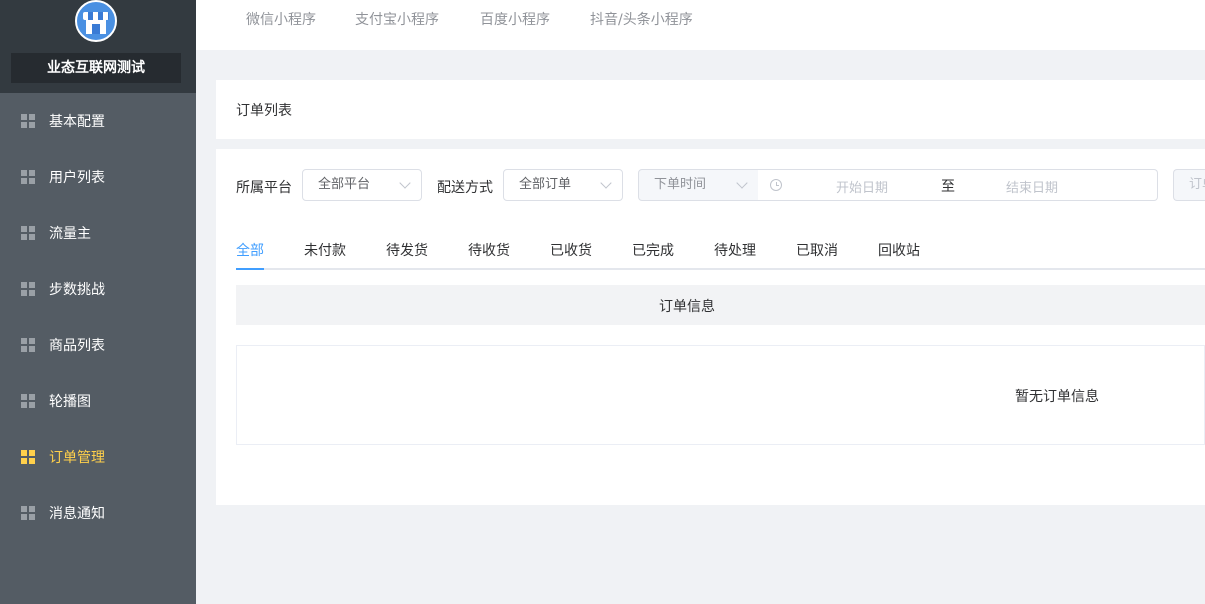 Image resolution: width=1205 pixels, height=604 pixels. Describe the element at coordinates (264, 188) in the screenshot. I see `platform-label: 所属平台` at that location.